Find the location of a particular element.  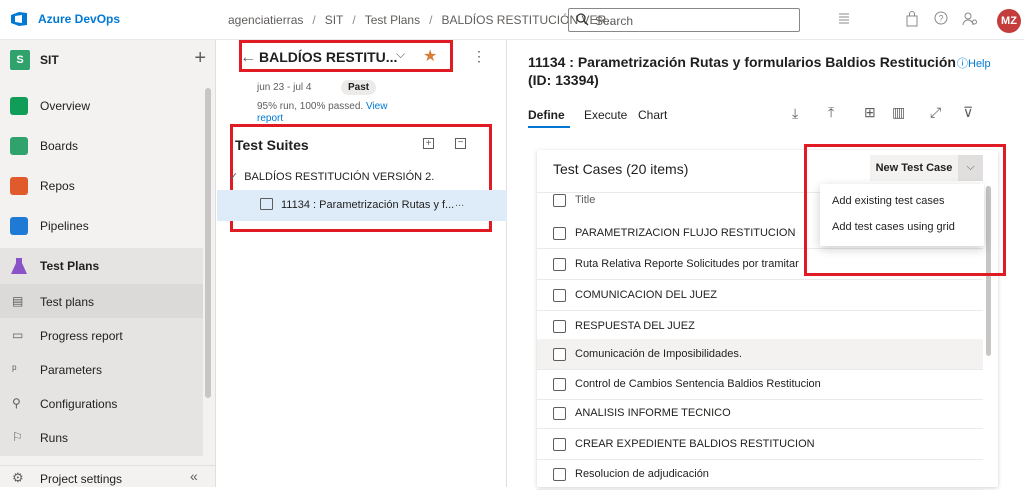

project-settings-link: Project settings is located at coordinates (81, 479).